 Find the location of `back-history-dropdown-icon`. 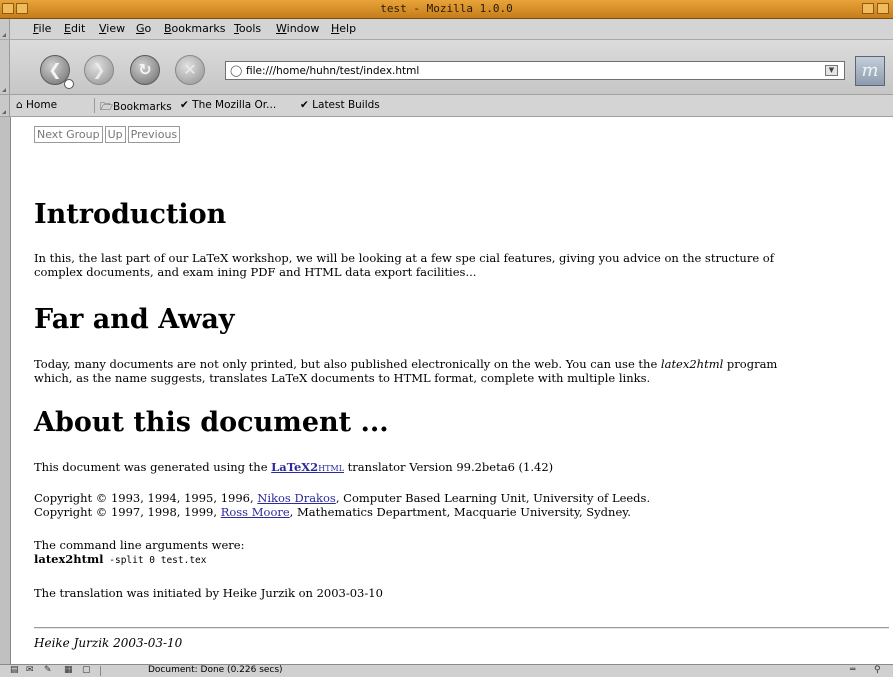

back-history-dropdown-icon is located at coordinates (69, 84).